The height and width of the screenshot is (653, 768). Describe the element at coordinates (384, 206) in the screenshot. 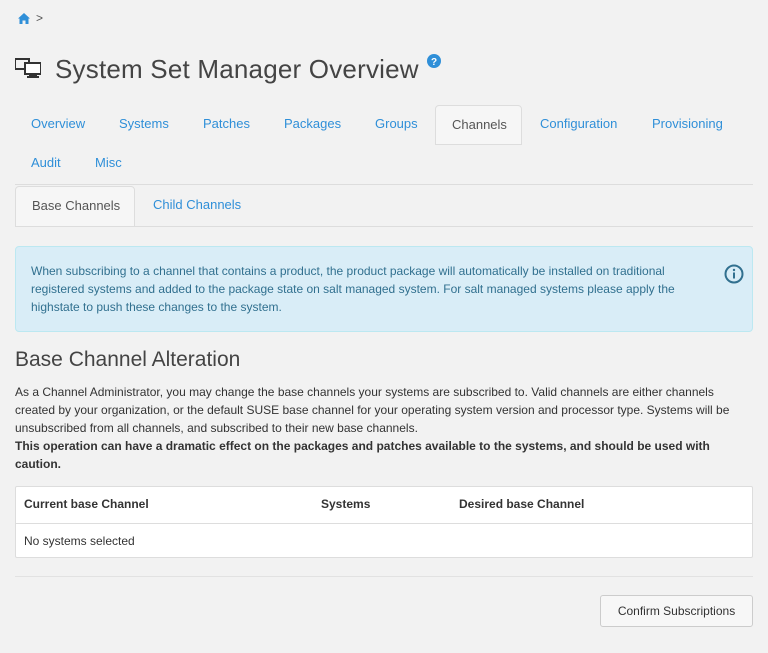

I see `sub-tabs: Base Channels Child Channels` at that location.